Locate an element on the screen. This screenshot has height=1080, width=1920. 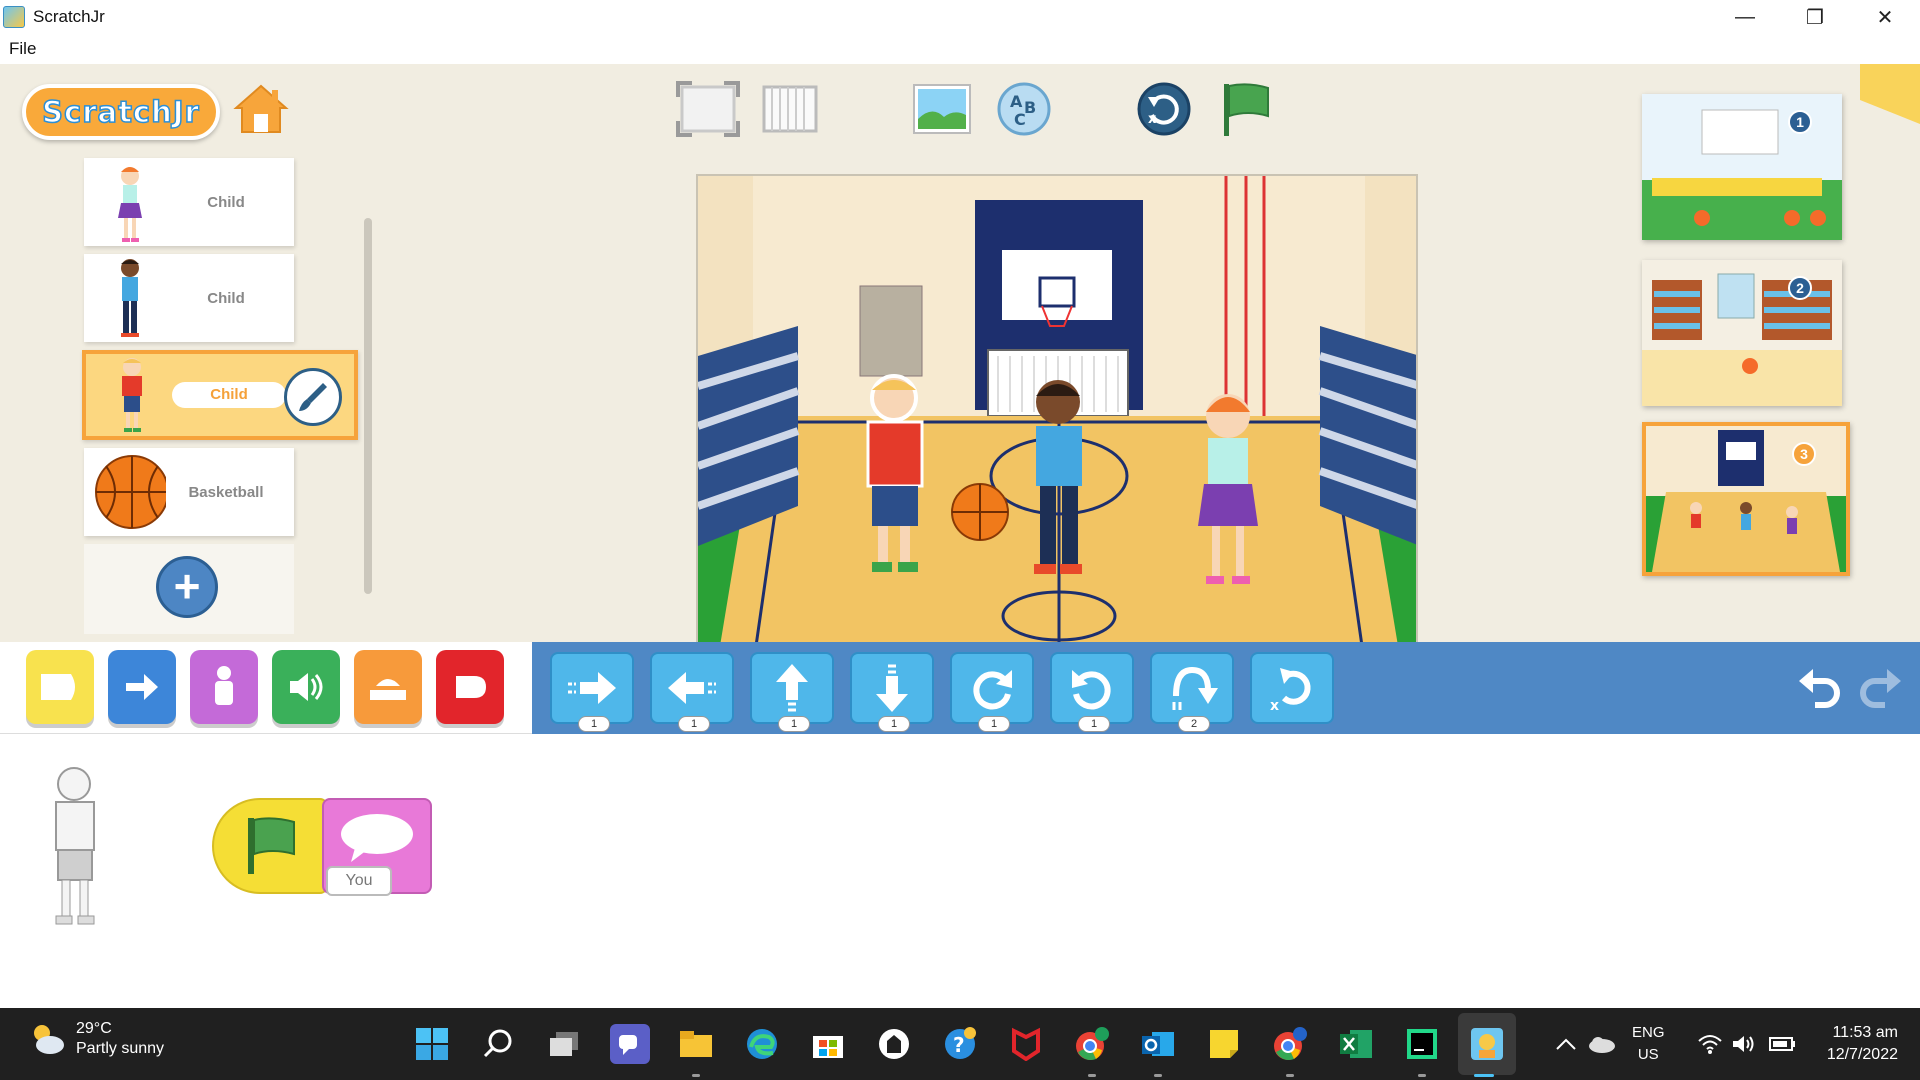
paint-editor-button is located at coordinates (313, 397).